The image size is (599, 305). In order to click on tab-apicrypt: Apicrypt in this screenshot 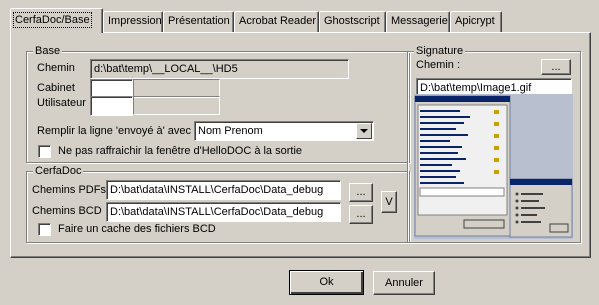, I will do `click(476, 21)`.